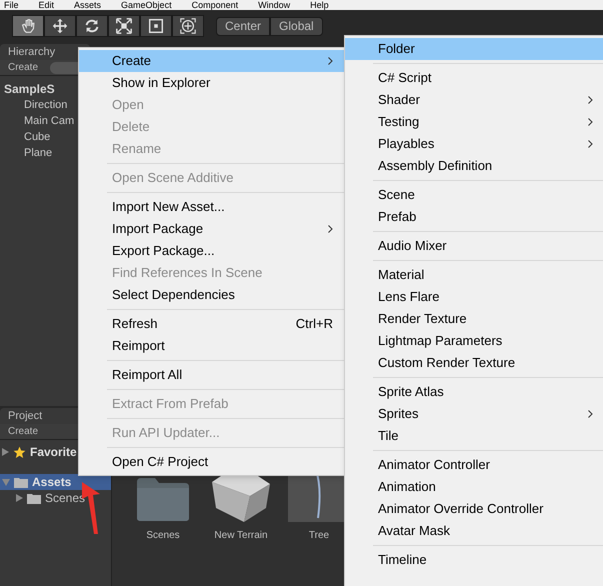 The height and width of the screenshot is (586, 603). Describe the element at coordinates (474, 509) in the screenshot. I see `menu-item: Animator Override Controller` at that location.